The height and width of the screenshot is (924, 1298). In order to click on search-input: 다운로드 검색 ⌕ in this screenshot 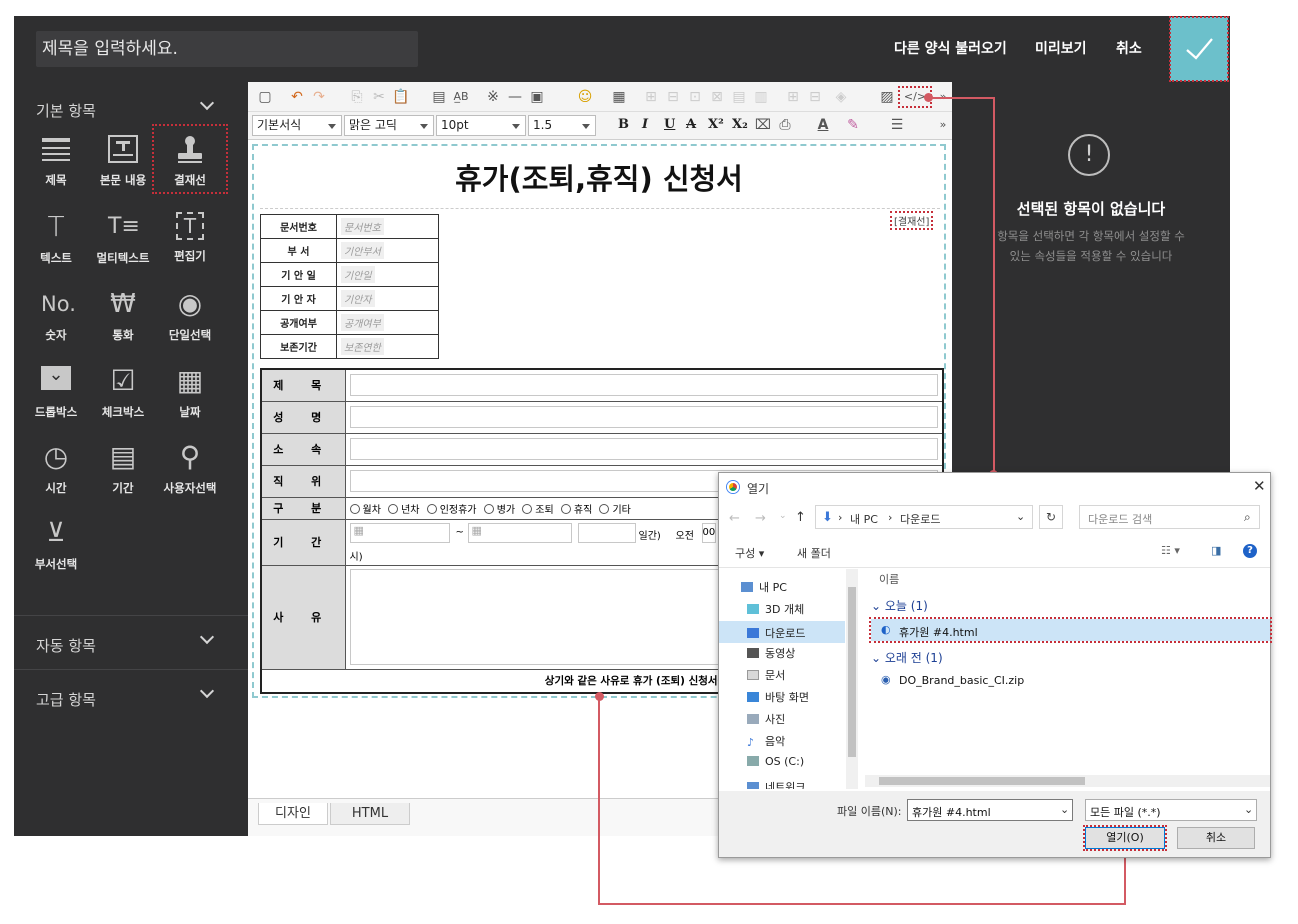, I will do `click(1169, 517)`.